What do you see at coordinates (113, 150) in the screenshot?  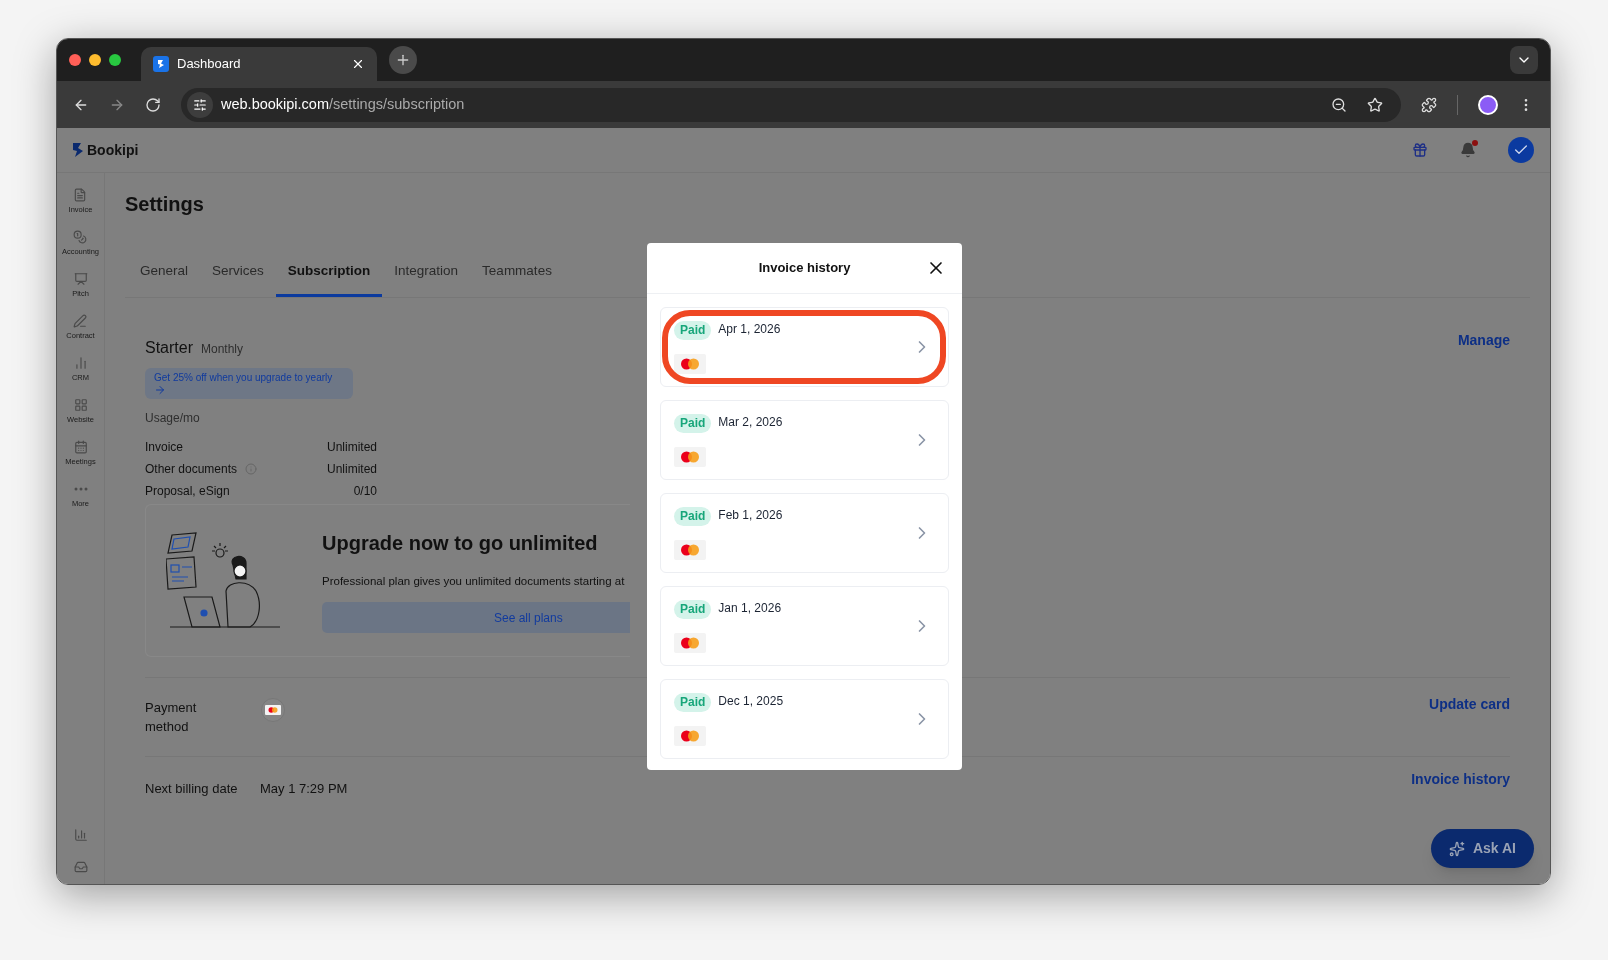 I see `brand-name: Bookipi` at bounding box center [113, 150].